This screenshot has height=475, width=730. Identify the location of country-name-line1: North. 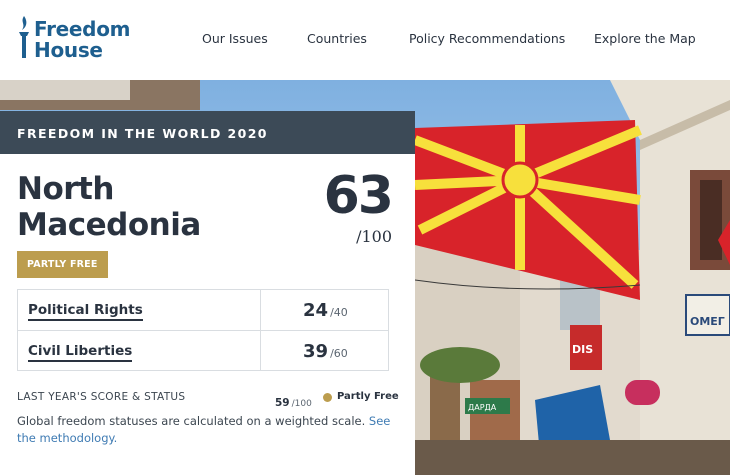
(65, 189).